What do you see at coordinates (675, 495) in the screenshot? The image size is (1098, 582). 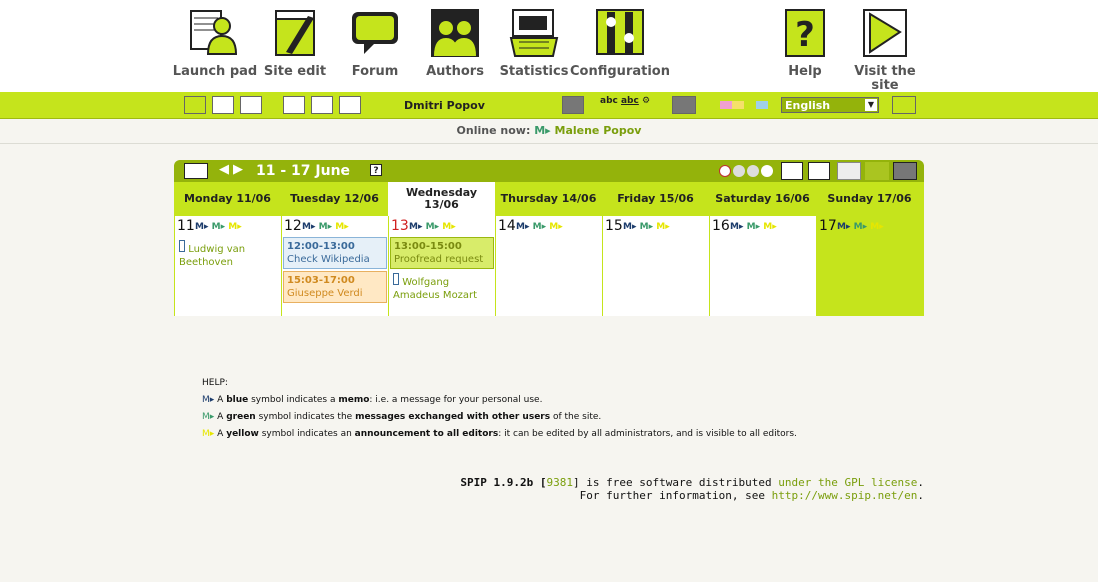 I see `footer-text: For further information, see` at bounding box center [675, 495].